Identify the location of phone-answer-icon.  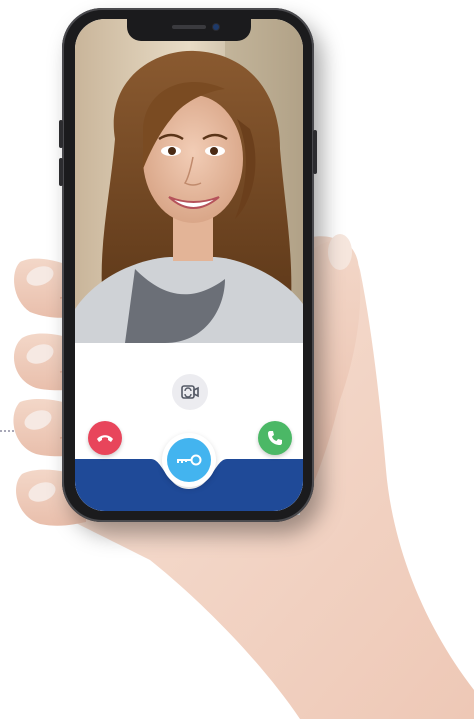
(275, 438).